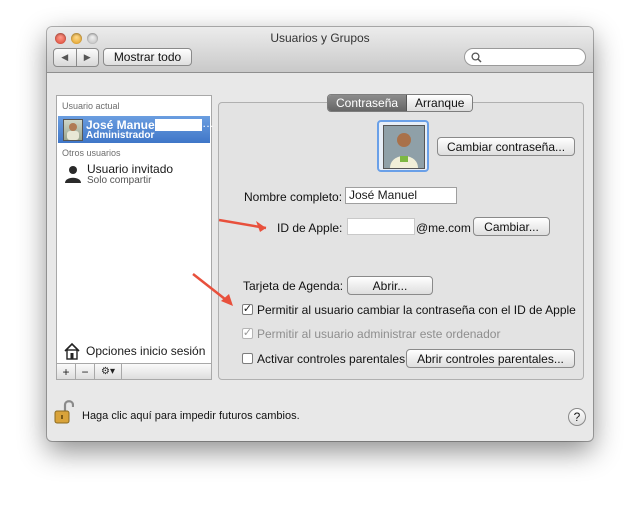  What do you see at coordinates (247, 333) in the screenshot?
I see `allow-admin-checkbox: ✓` at bounding box center [247, 333].